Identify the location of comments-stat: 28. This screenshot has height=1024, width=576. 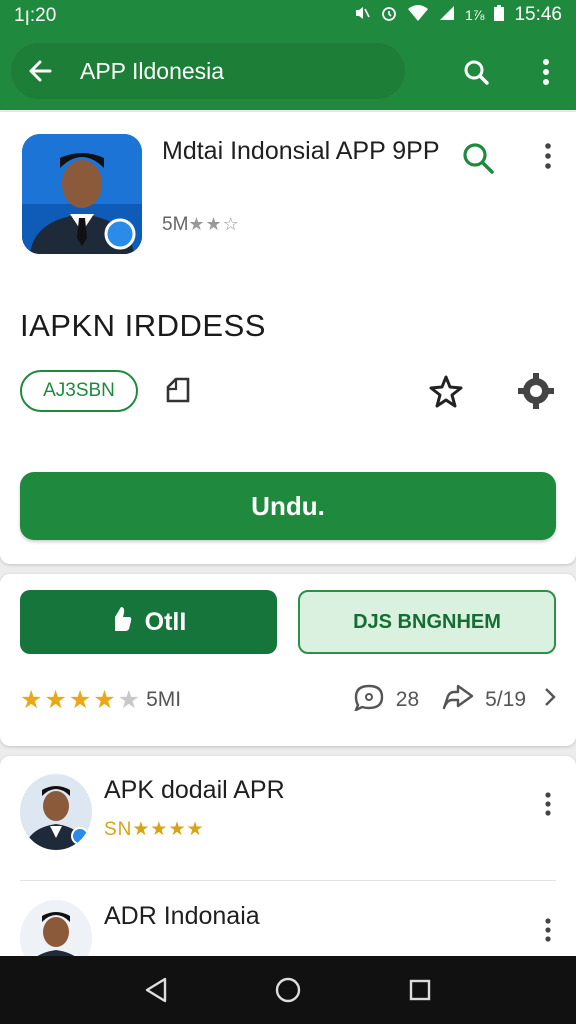
(385, 700).